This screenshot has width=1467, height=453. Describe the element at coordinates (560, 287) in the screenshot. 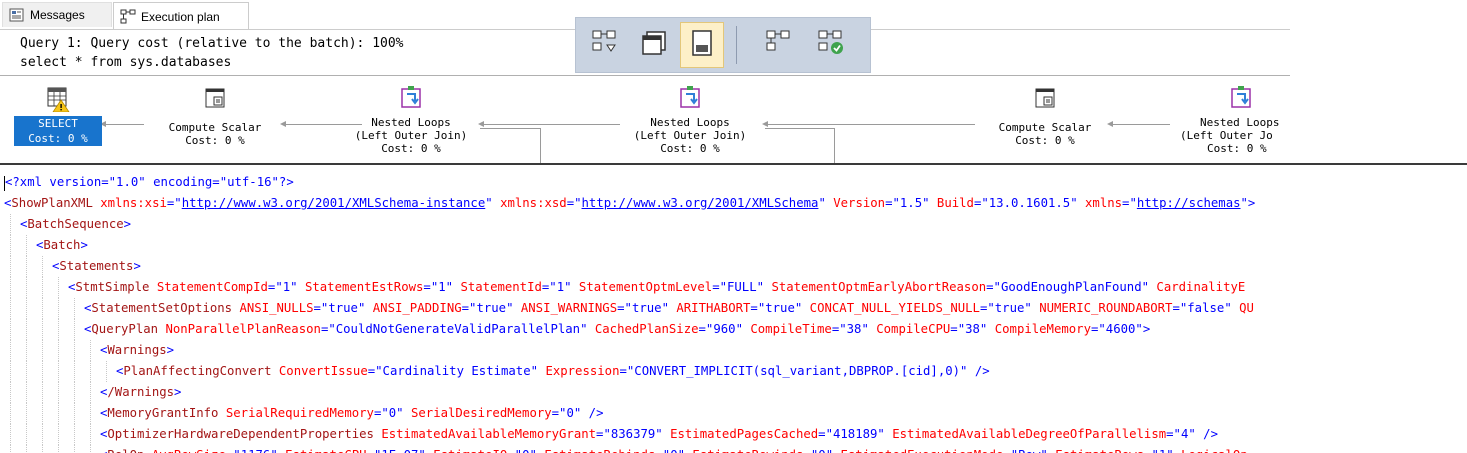

I see `xml-attr-value: 1` at that location.